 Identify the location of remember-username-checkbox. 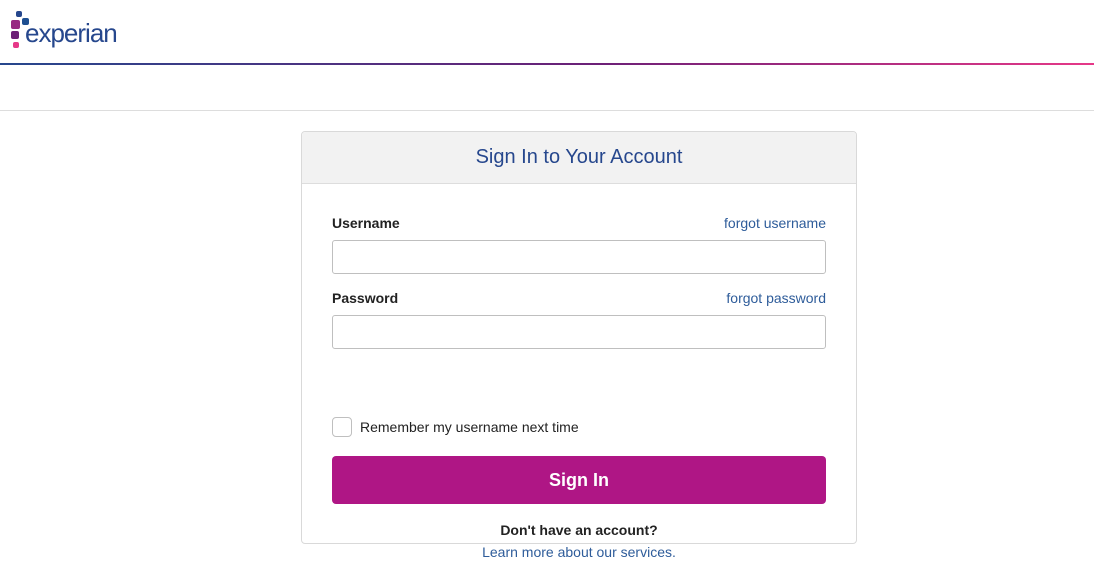
(342, 427).